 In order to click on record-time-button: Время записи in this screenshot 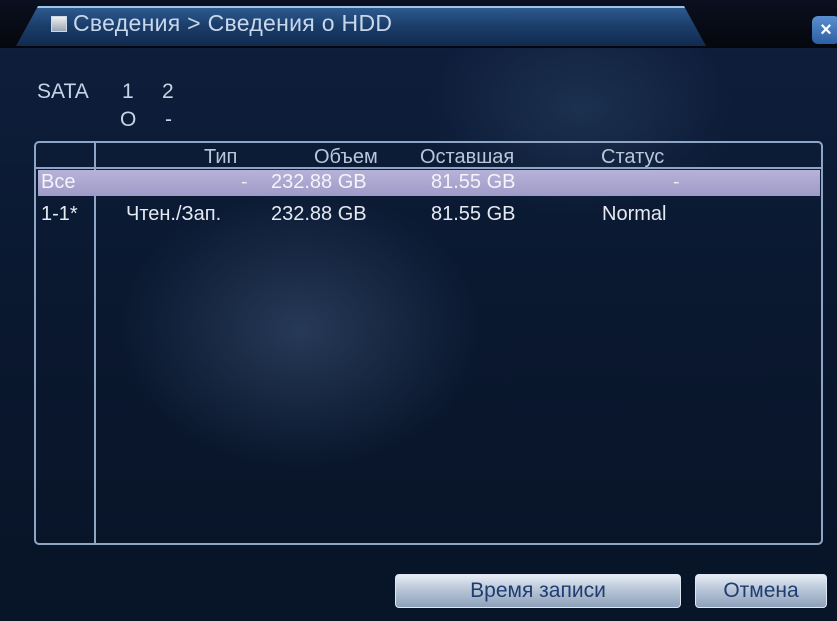, I will do `click(538, 591)`.